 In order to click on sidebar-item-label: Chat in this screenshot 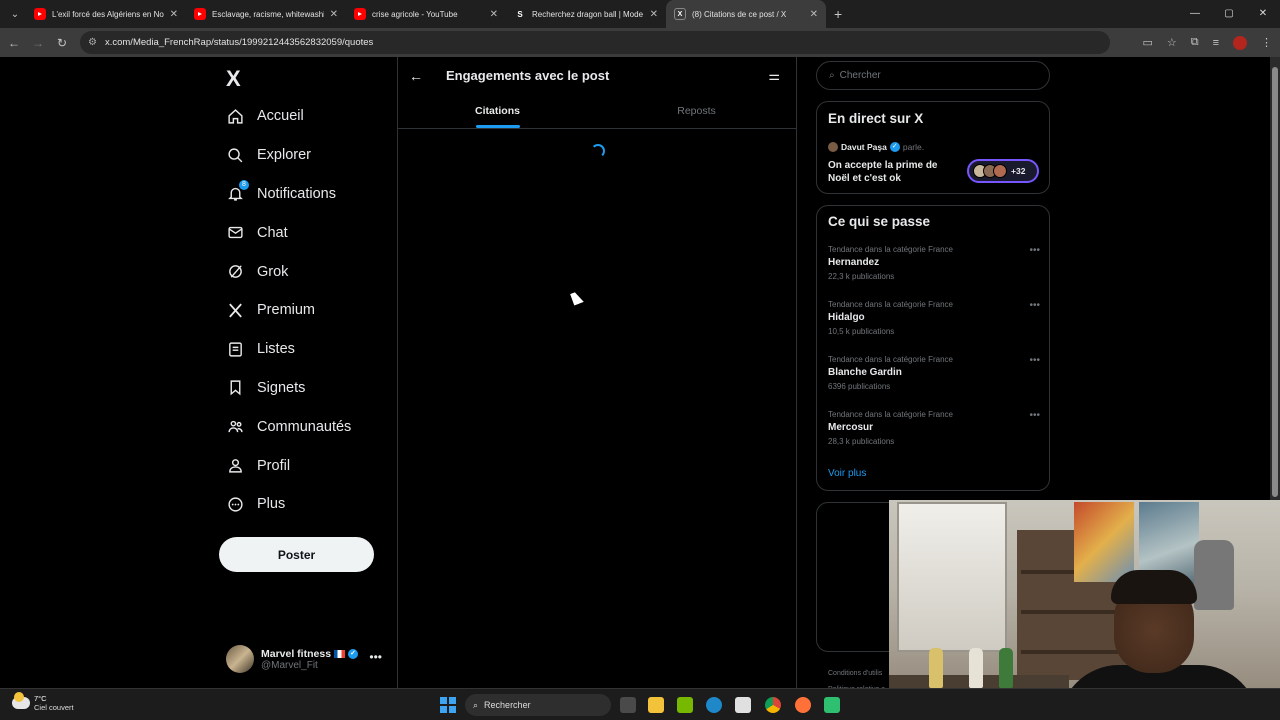, I will do `click(272, 232)`.